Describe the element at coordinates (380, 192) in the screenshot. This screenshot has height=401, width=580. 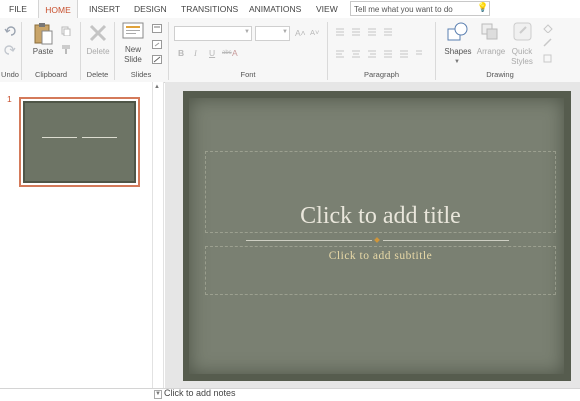
I see `title-placeholder: Click to add title` at that location.